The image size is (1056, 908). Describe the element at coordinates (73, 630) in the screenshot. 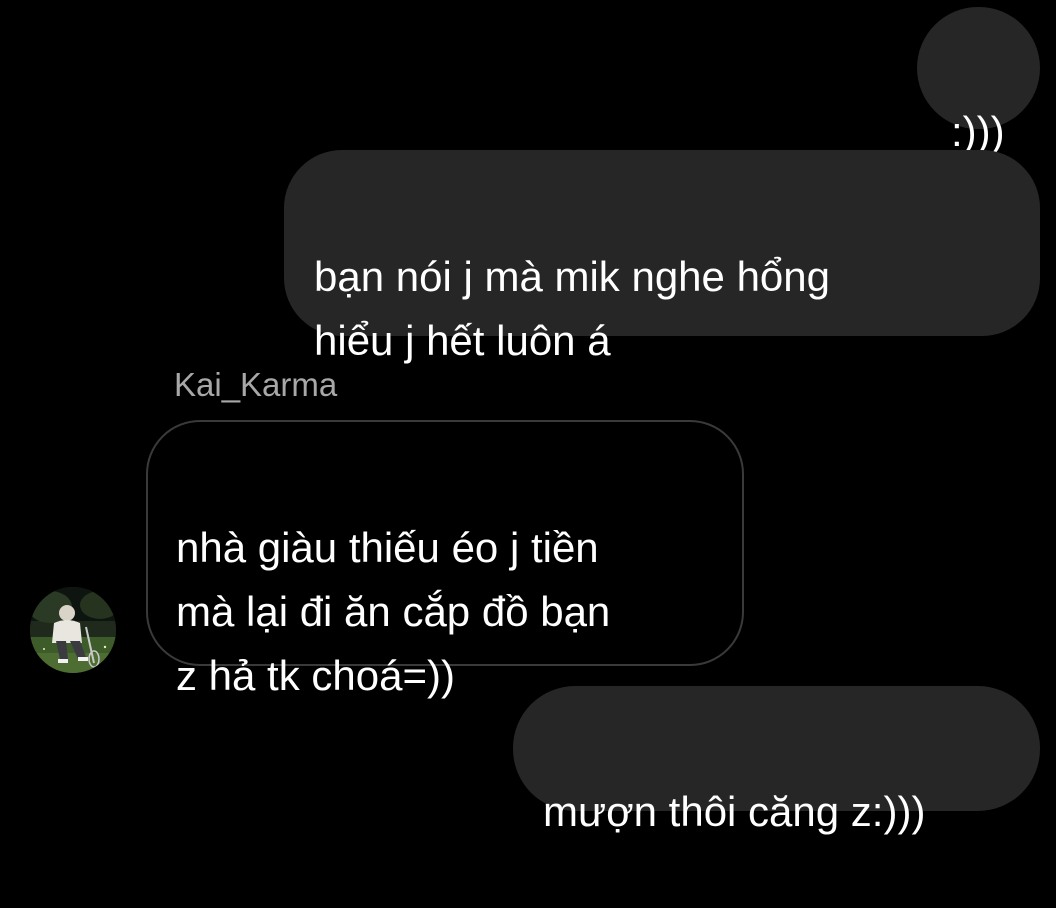

I see `user-photo-avatar` at that location.